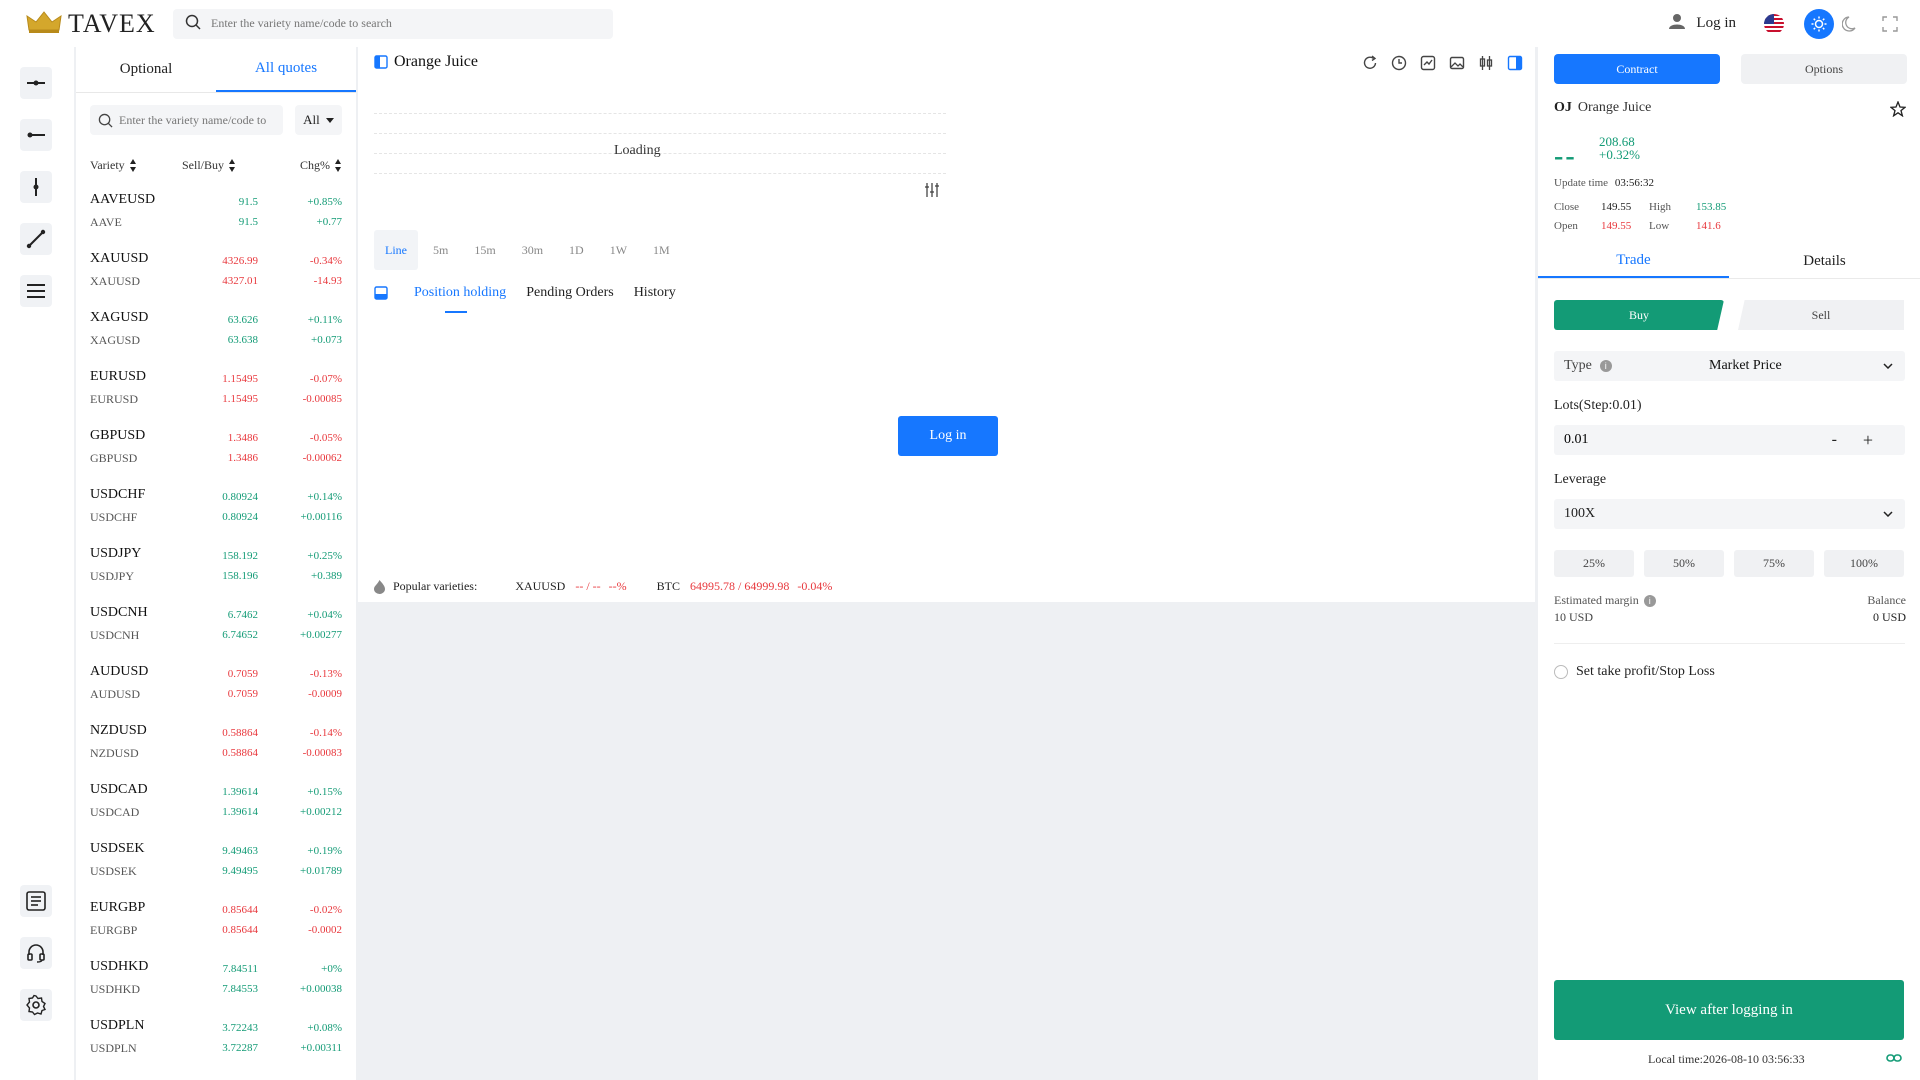 Image resolution: width=1920 pixels, height=1080 pixels. Describe the element at coordinates (36, 83) in the screenshot. I see `horizontal-line-tool-icon` at that location.